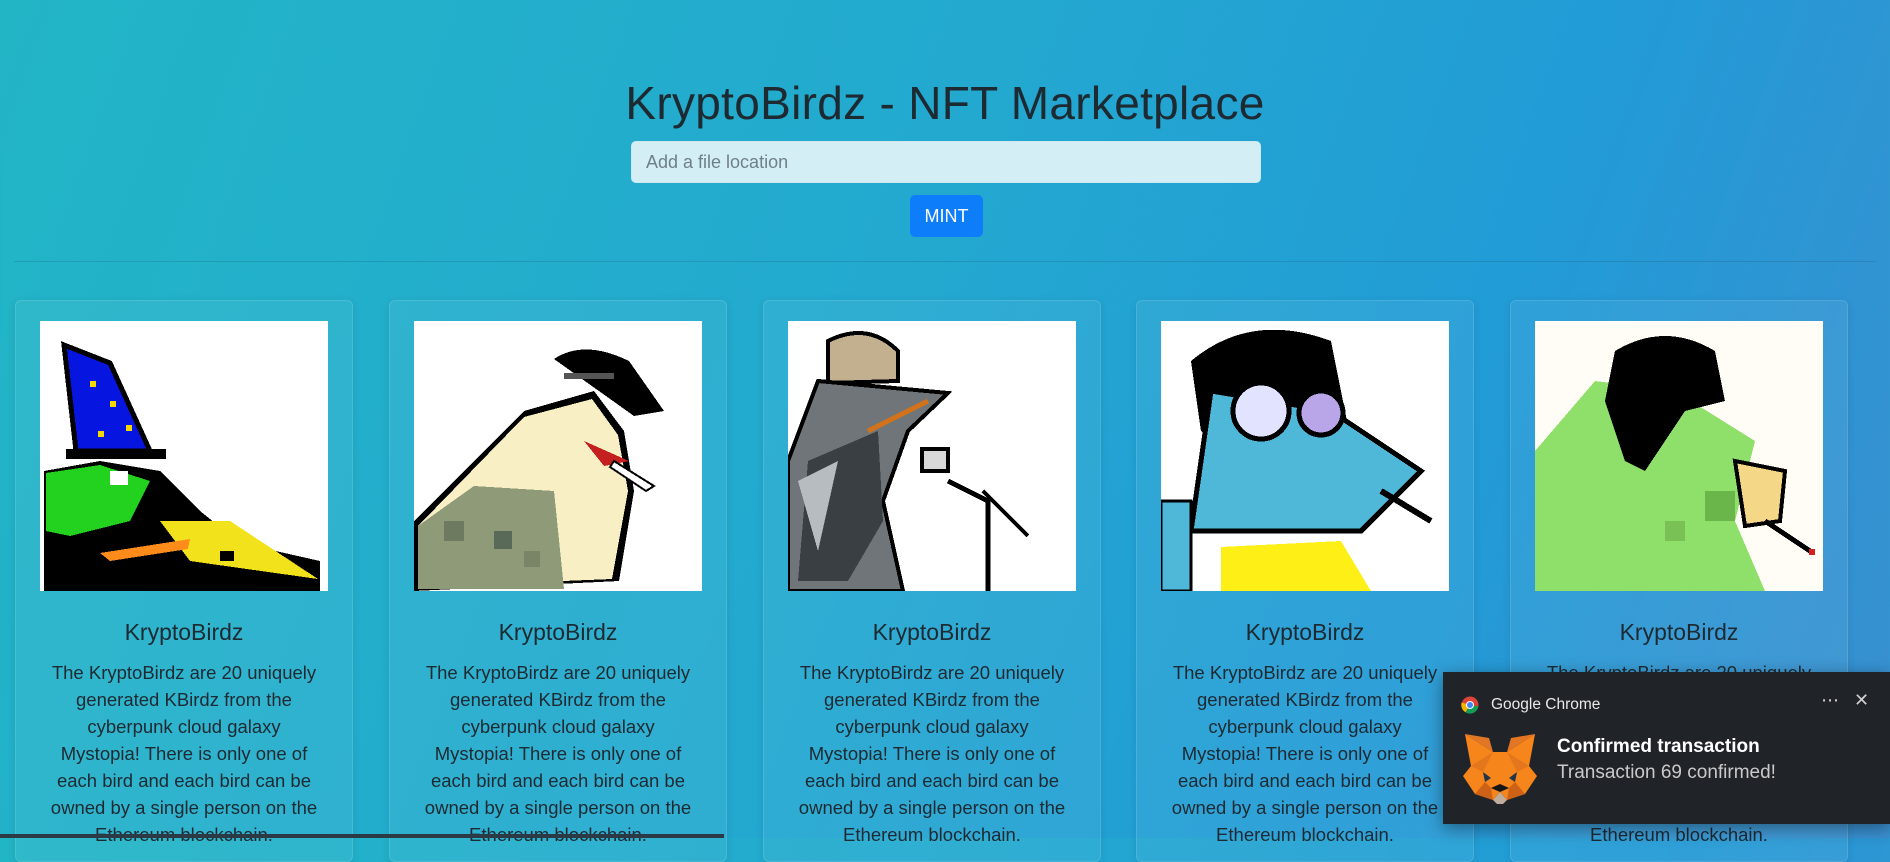 The image size is (1890, 862). Describe the element at coordinates (1861, 700) in the screenshot. I see `close-icon: ✕` at that location.